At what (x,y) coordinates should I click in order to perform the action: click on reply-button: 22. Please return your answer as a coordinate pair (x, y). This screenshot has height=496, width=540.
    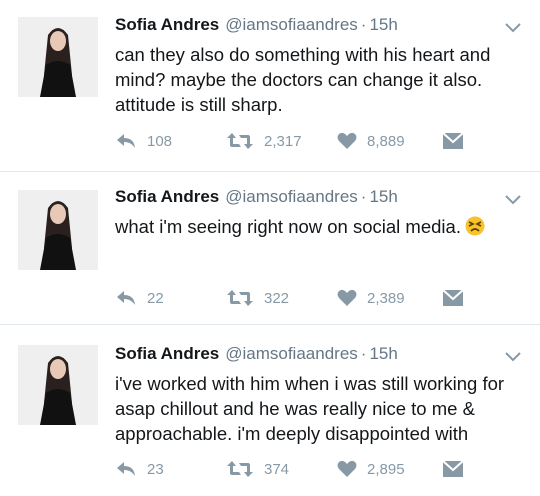
    Looking at the image, I should click on (139, 298).